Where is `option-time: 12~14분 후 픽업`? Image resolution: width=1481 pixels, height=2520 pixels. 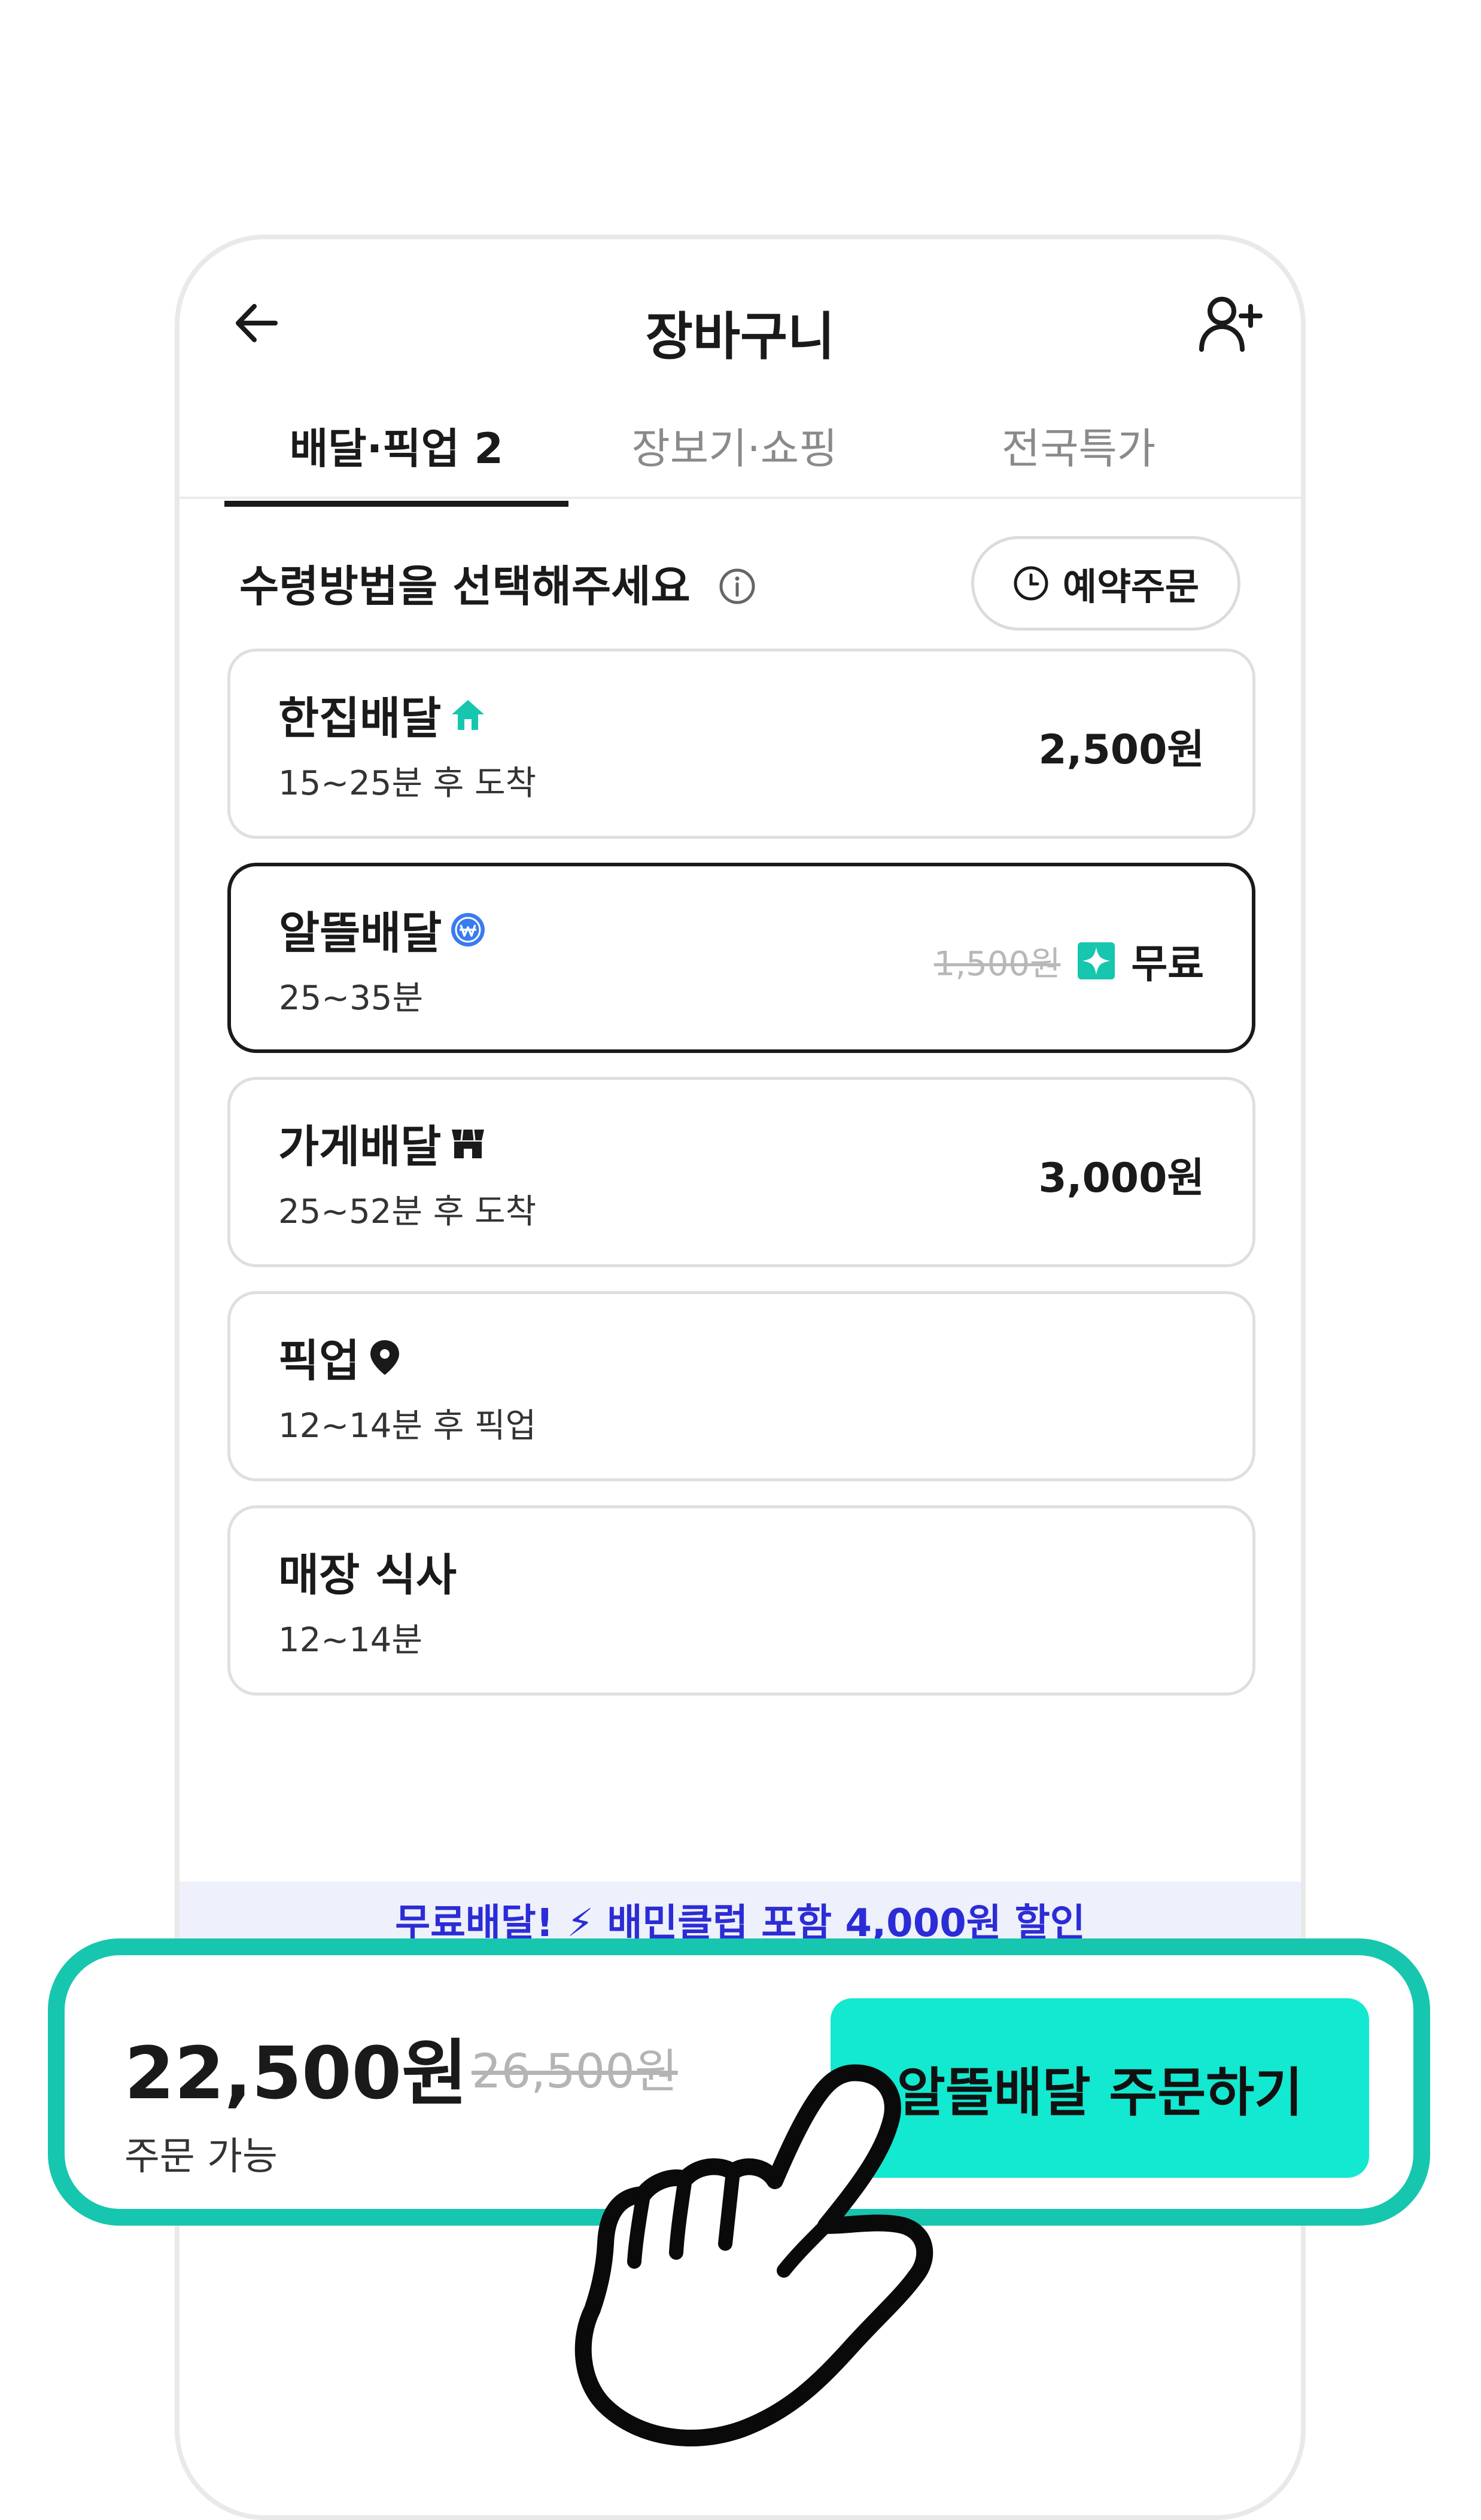 option-time: 12~14분 후 픽업 is located at coordinates (407, 1426).